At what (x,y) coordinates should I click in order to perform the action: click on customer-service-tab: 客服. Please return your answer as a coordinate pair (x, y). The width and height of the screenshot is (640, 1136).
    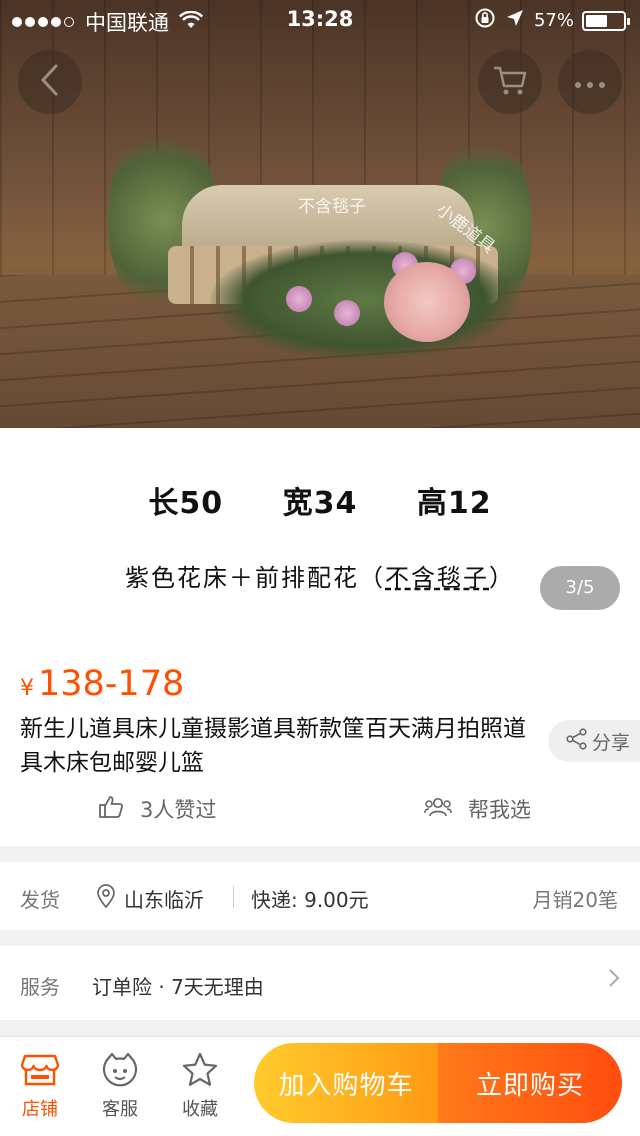
    Looking at the image, I should click on (120, 1085).